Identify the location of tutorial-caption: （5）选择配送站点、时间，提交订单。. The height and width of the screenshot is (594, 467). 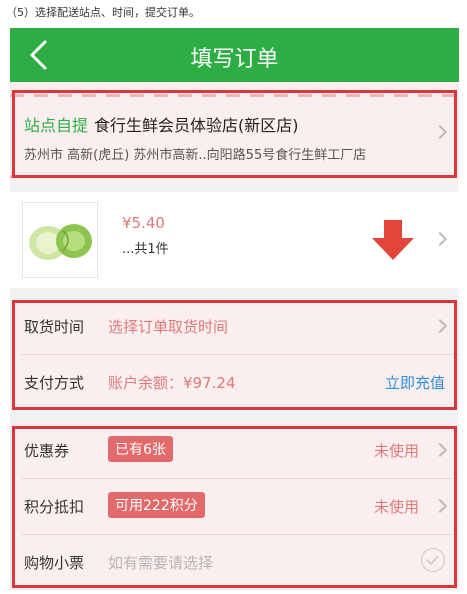
(103, 12).